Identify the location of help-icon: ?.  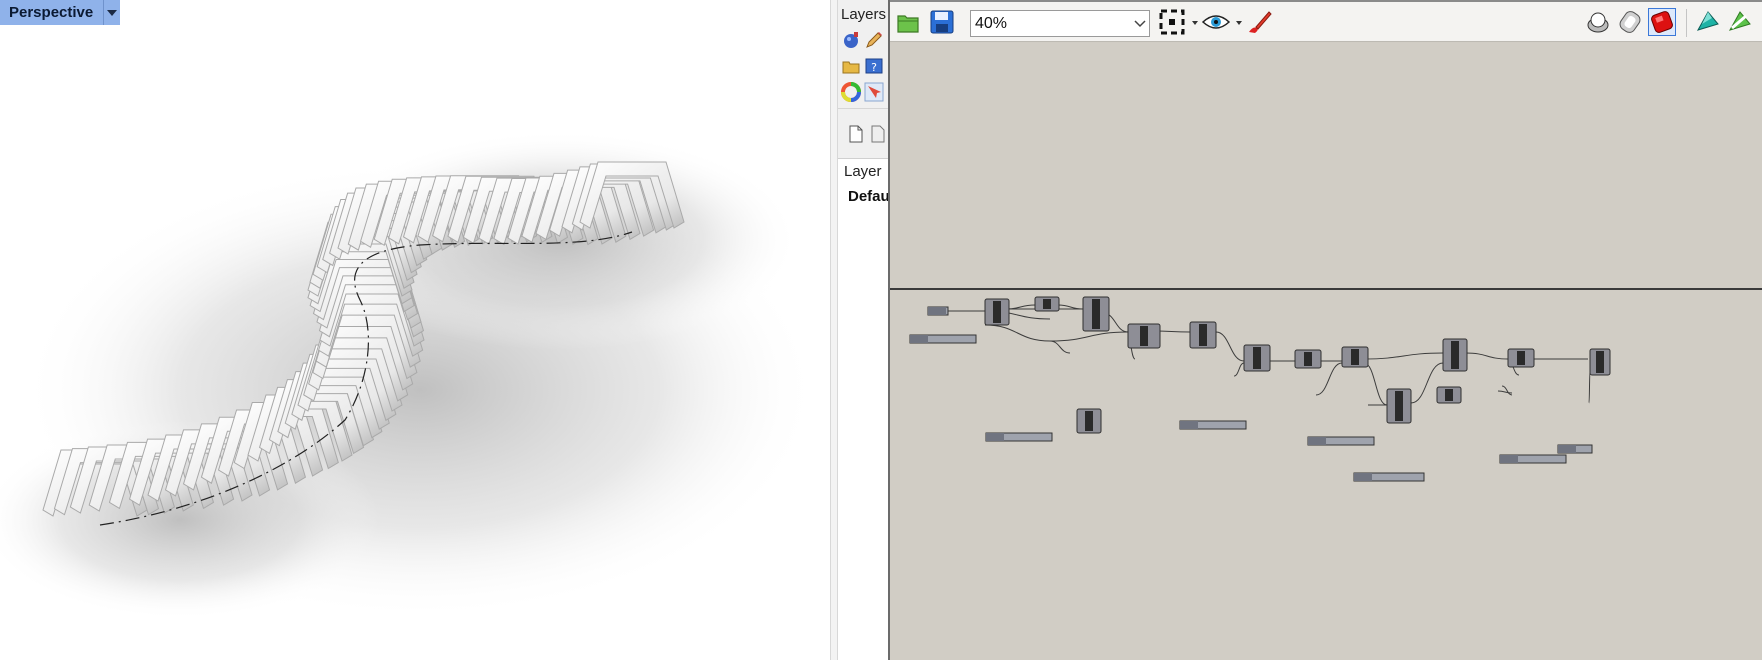
(874, 66).